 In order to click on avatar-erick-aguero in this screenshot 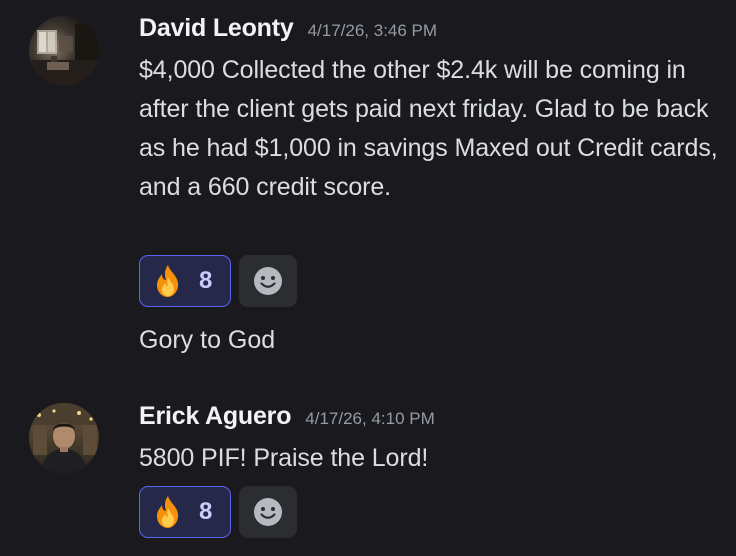, I will do `click(64, 438)`.